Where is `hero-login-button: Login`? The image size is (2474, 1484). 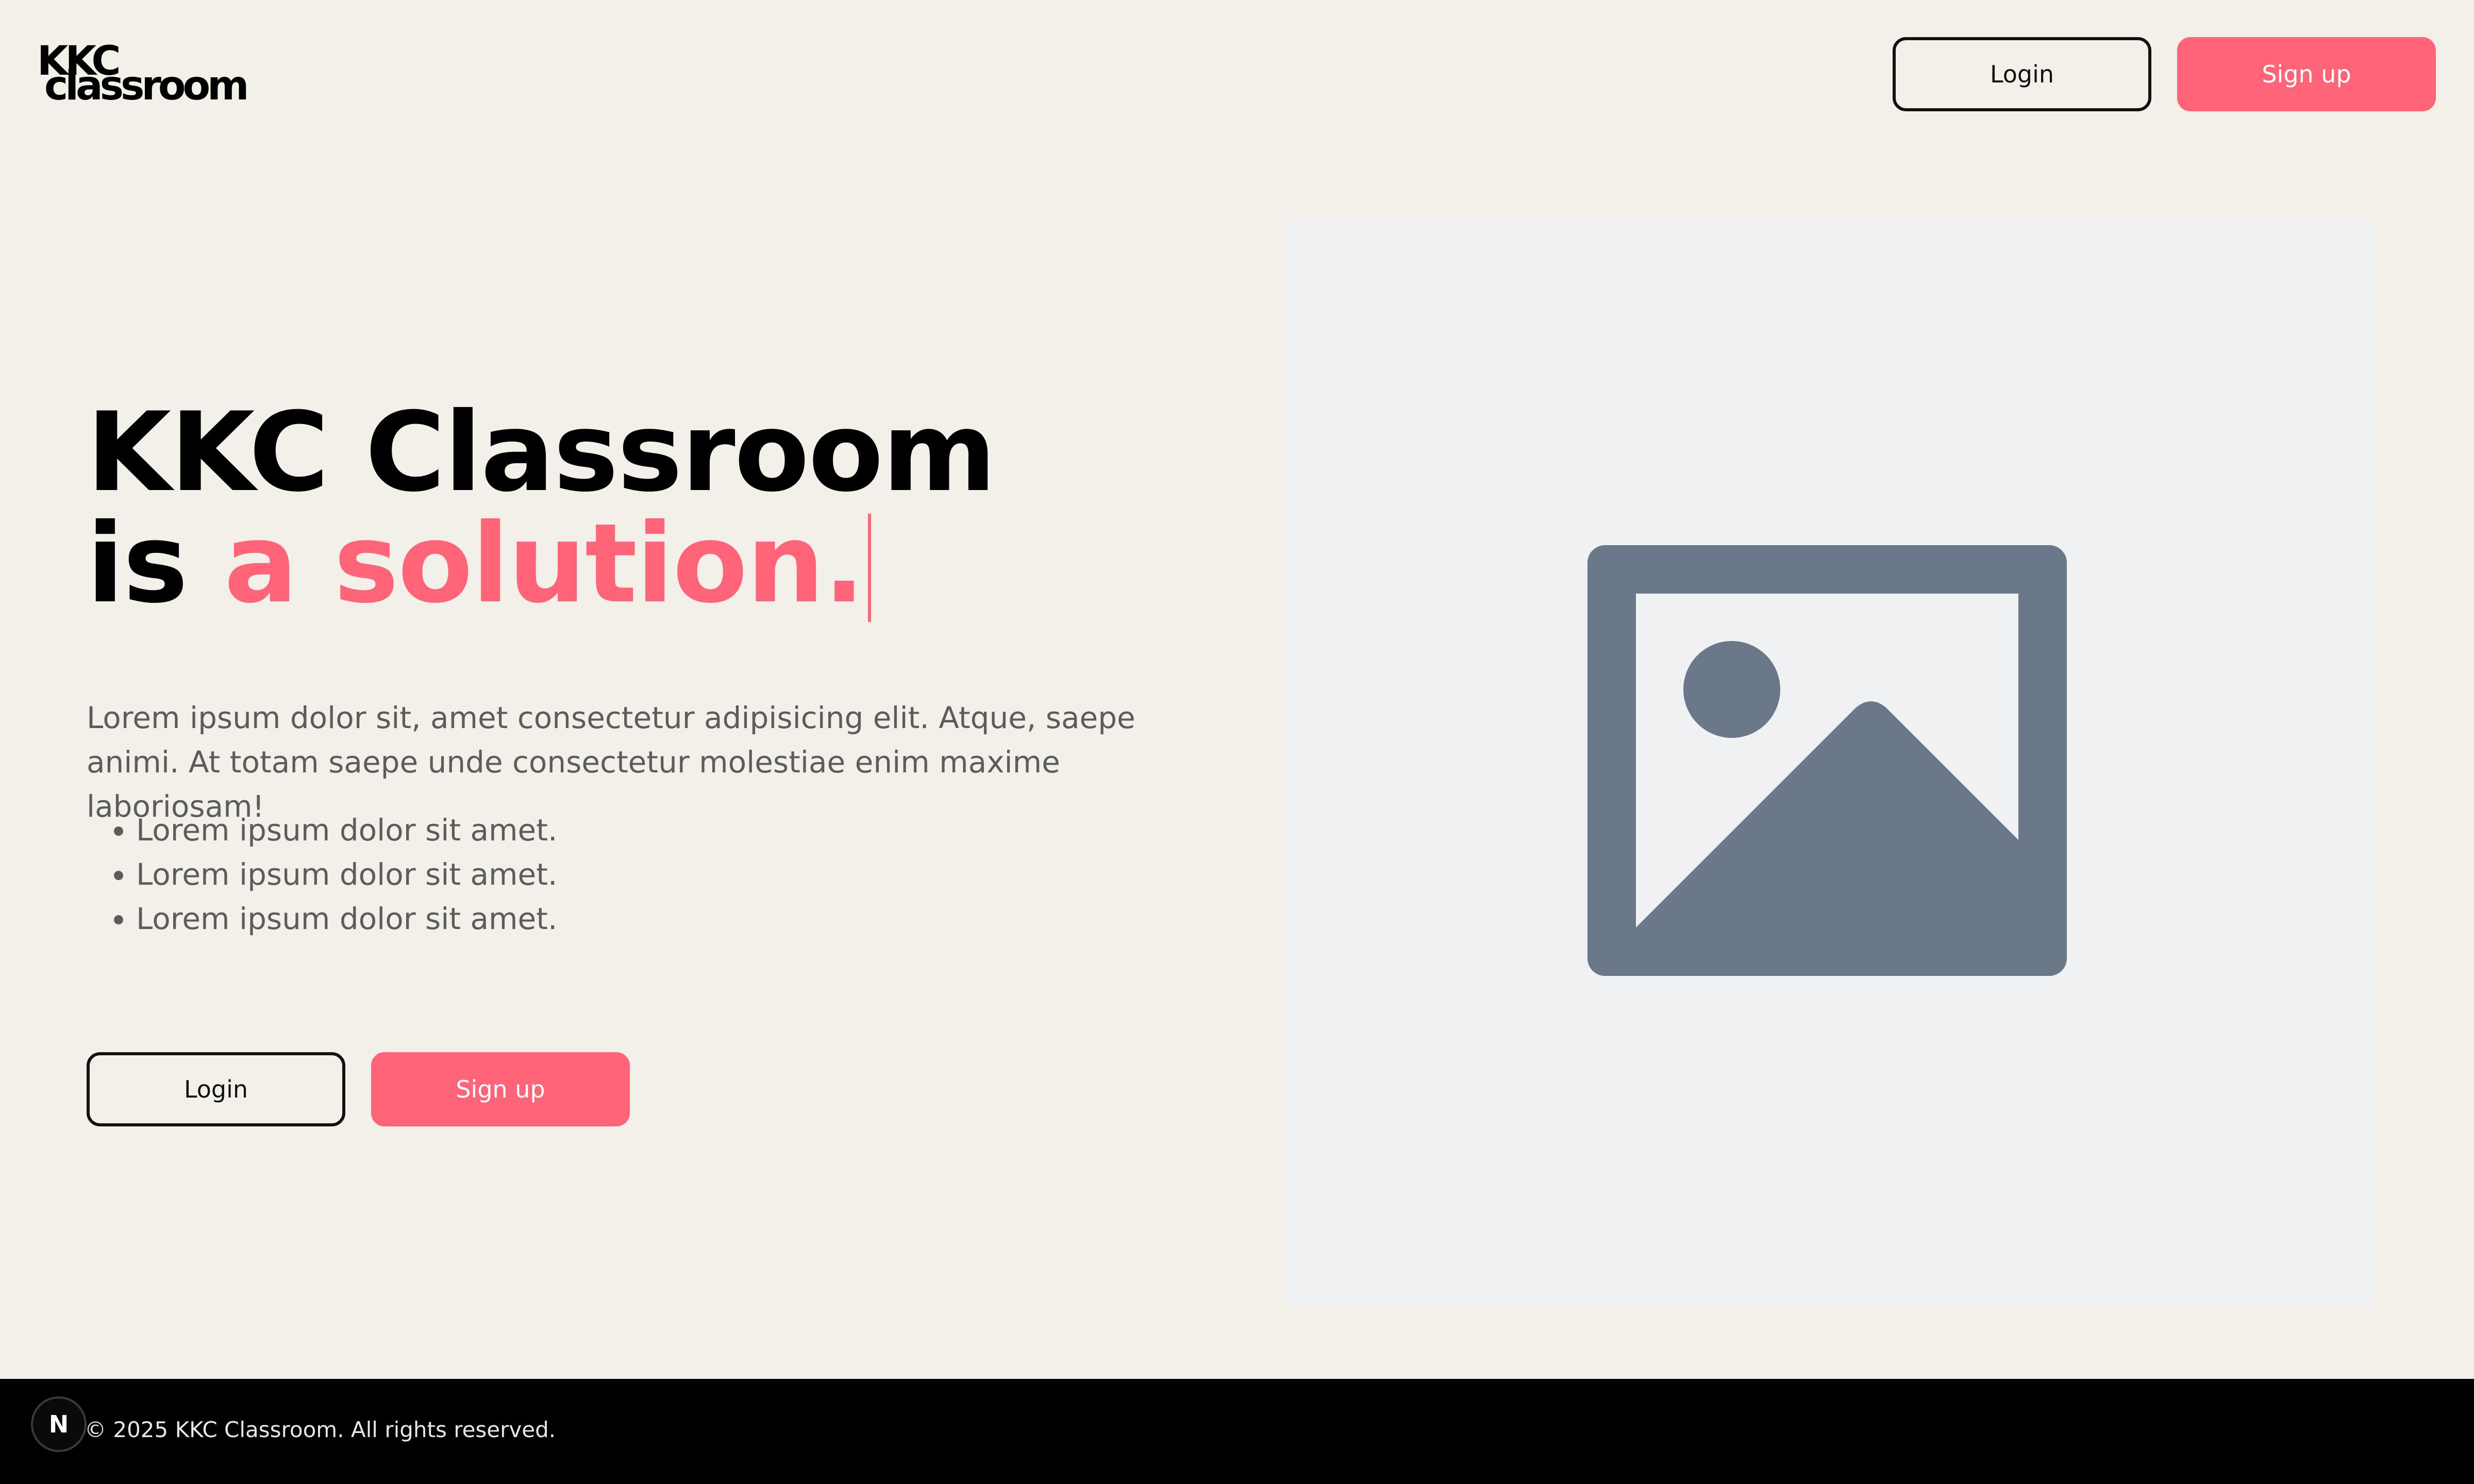
hero-login-button: Login is located at coordinates (216, 1089).